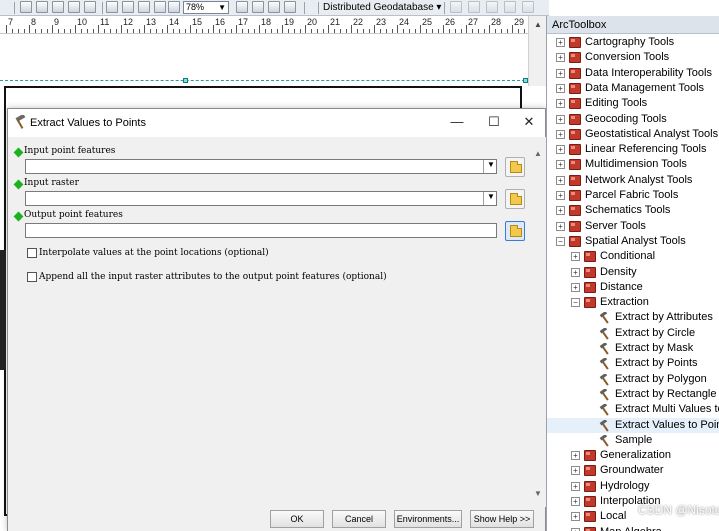 The height and width of the screenshot is (531, 719). Describe the element at coordinates (529, 122) in the screenshot. I see `close-icon: ✕` at that location.